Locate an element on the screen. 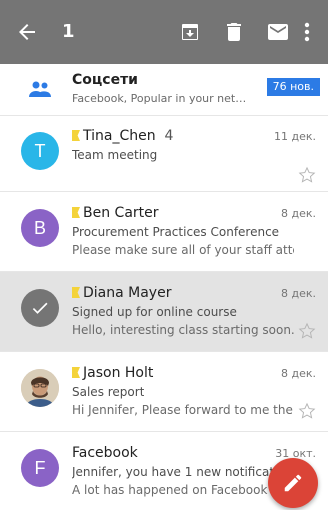  sender-name: Tina_Chen is located at coordinates (119, 136).